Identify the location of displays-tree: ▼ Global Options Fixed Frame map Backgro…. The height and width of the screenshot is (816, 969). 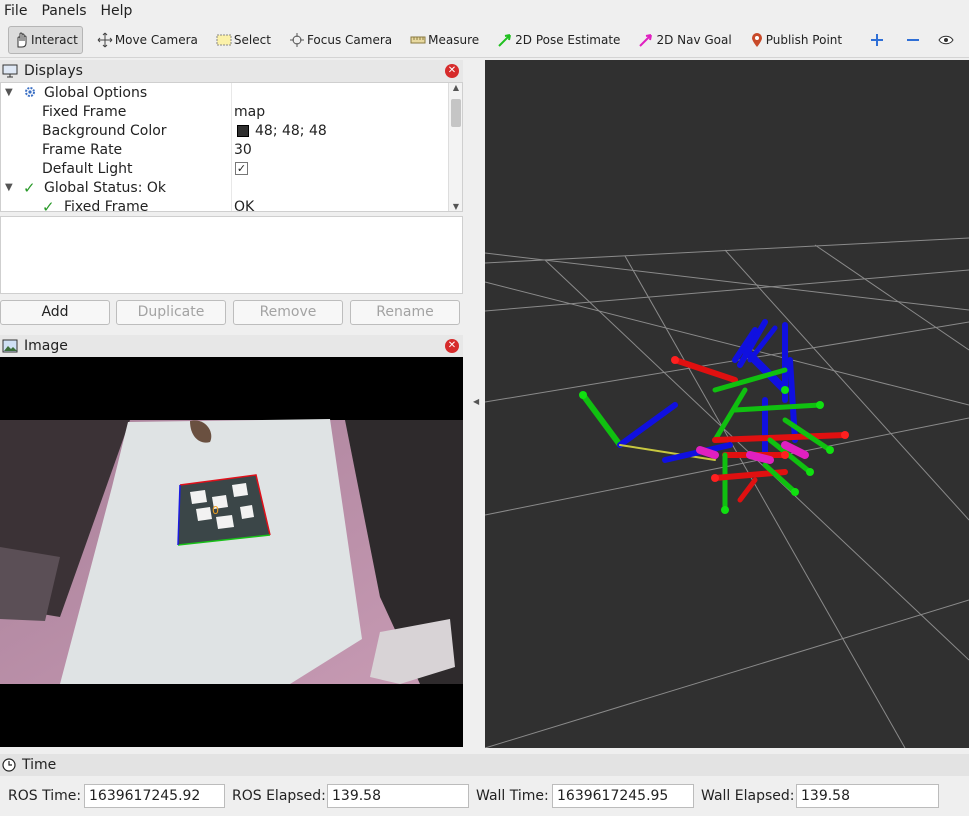
(231, 147).